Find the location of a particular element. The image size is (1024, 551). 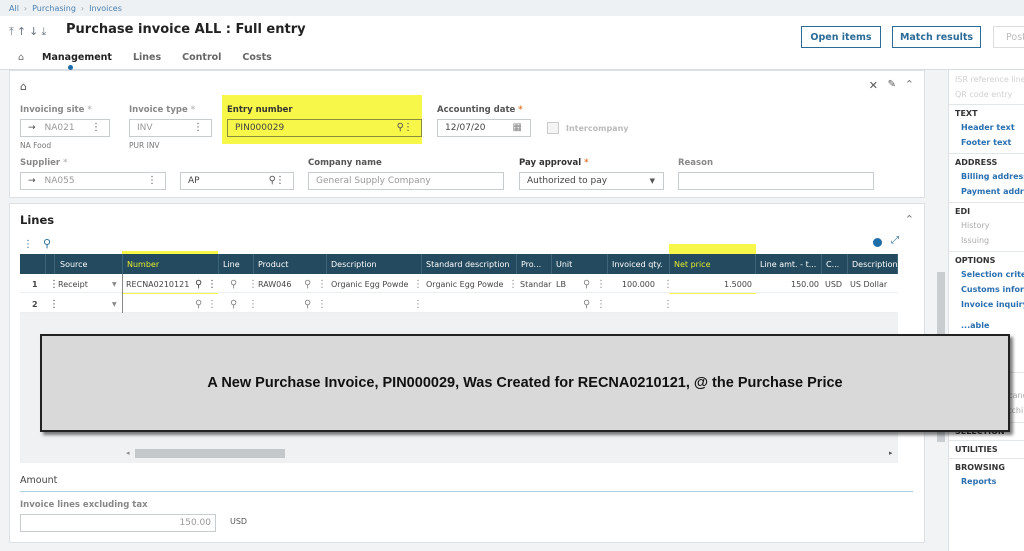

table-row is located at coordinates (459, 303).